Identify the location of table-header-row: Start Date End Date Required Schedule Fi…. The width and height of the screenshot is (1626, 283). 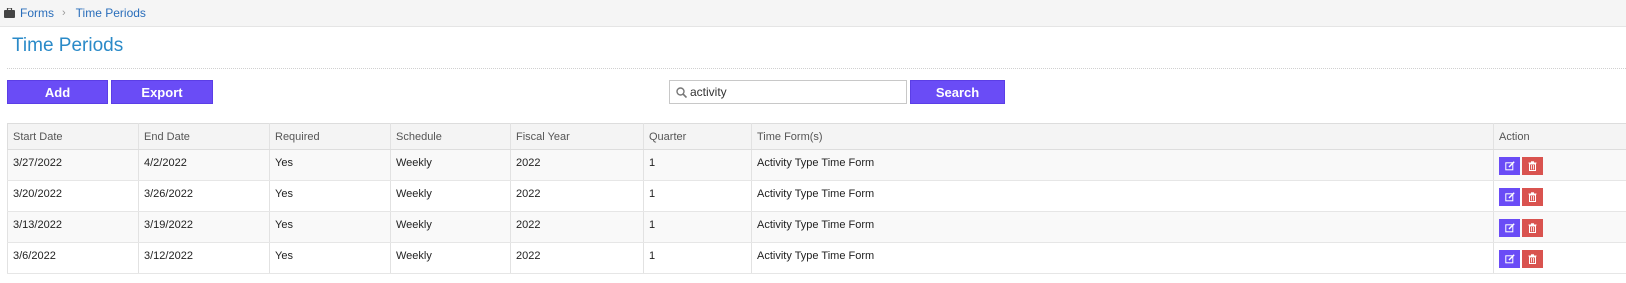
(816, 136).